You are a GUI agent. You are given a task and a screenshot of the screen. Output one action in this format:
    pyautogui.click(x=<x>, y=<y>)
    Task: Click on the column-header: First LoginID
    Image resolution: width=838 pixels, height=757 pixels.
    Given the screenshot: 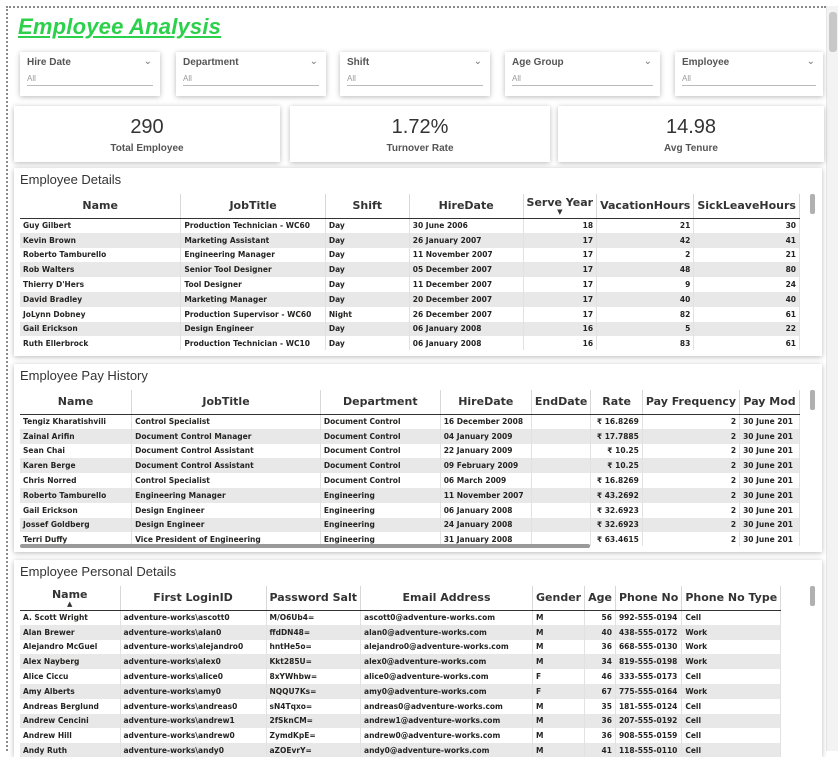 What is the action you would take?
    pyautogui.click(x=193, y=598)
    